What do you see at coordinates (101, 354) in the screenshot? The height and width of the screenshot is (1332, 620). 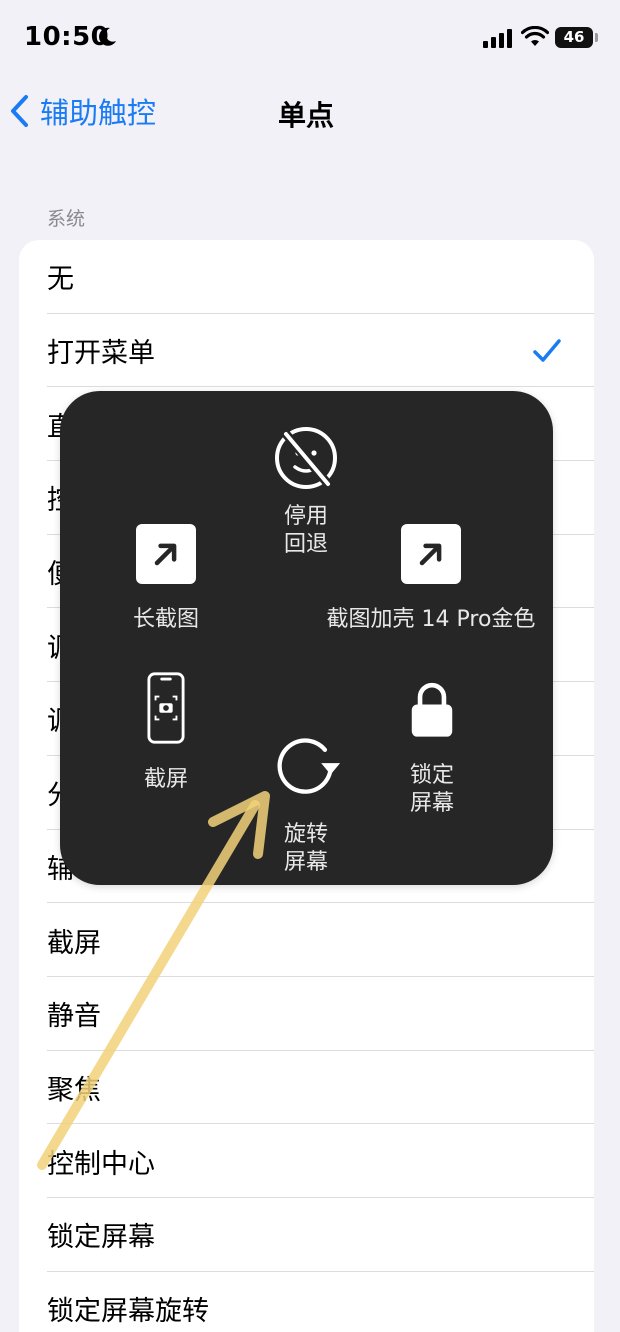 I see `list-item-label: 打开菜单` at bounding box center [101, 354].